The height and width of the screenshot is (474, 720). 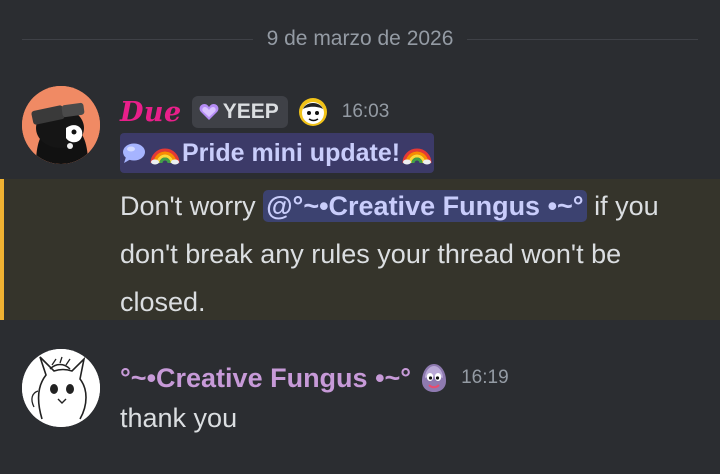 What do you see at coordinates (313, 112) in the screenshot?
I see `blob-face-icon` at bounding box center [313, 112].